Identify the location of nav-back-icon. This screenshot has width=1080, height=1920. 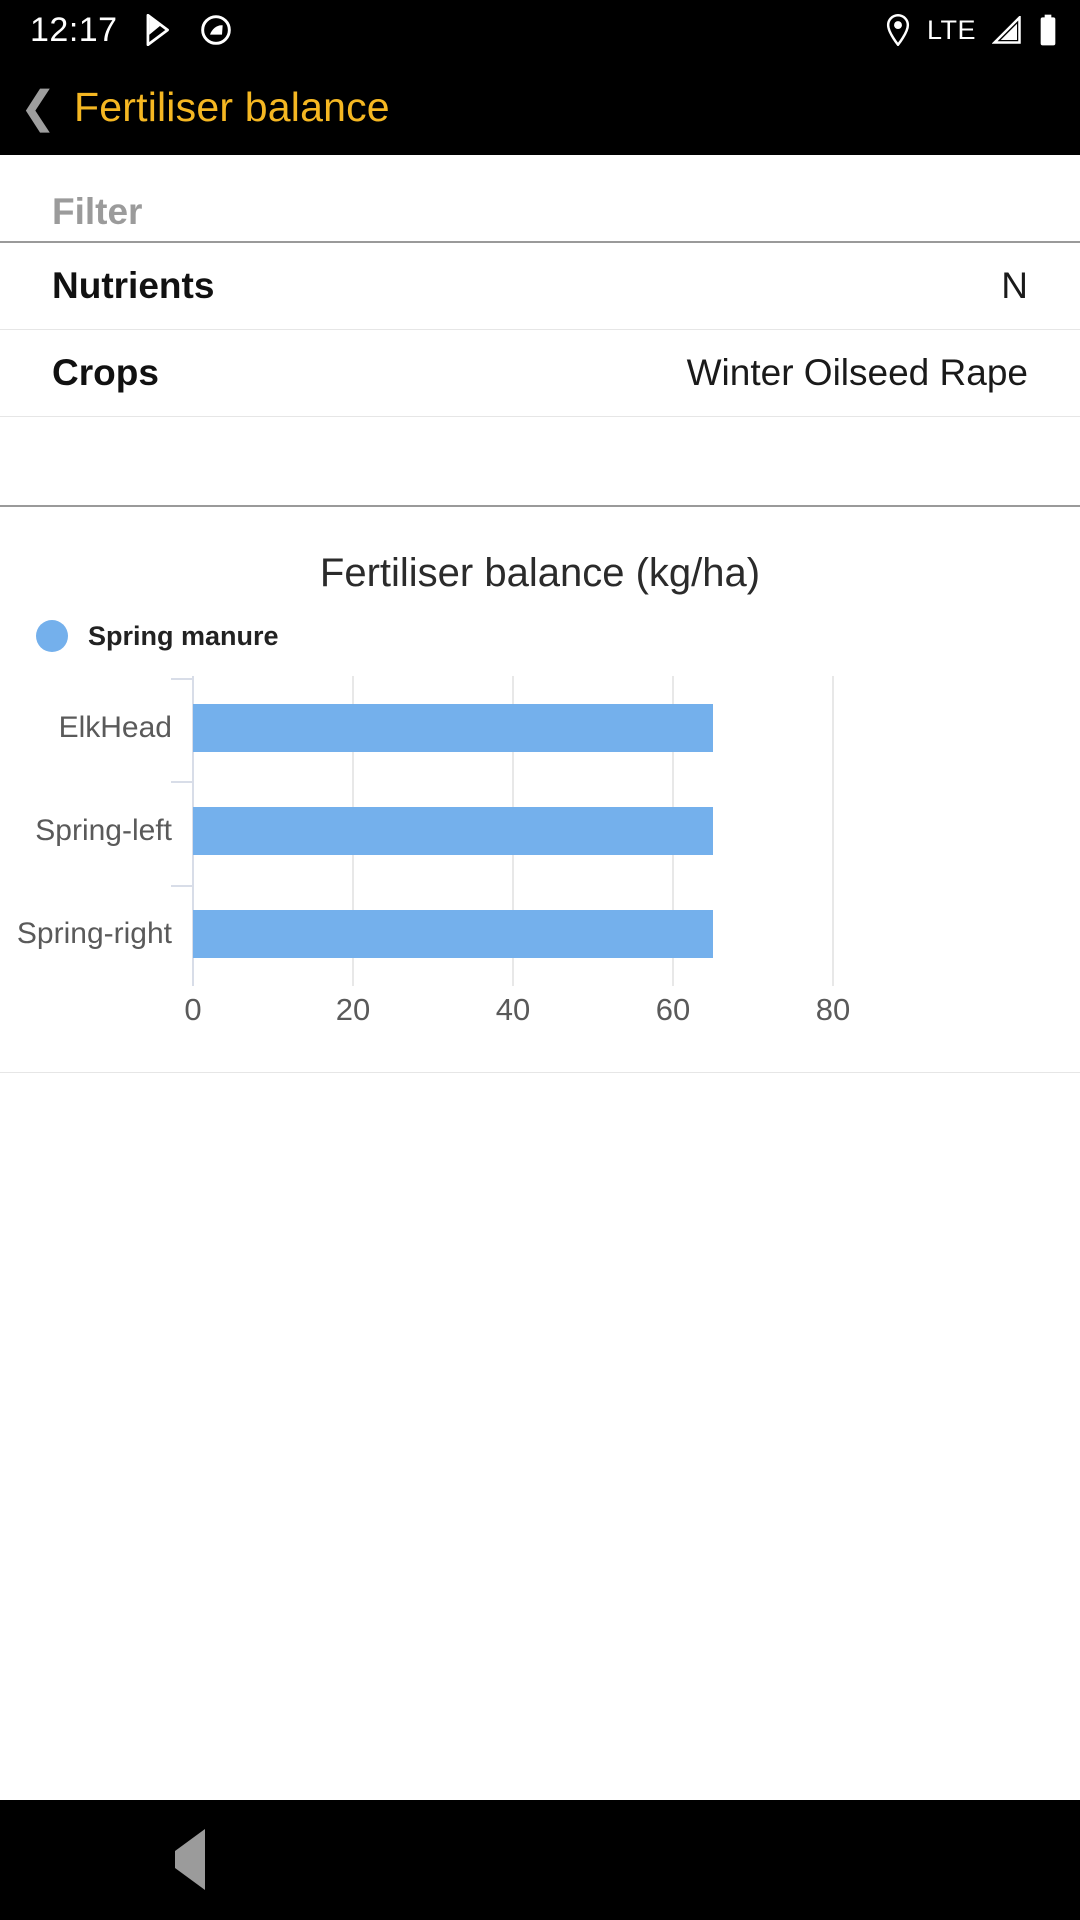
(190, 1859).